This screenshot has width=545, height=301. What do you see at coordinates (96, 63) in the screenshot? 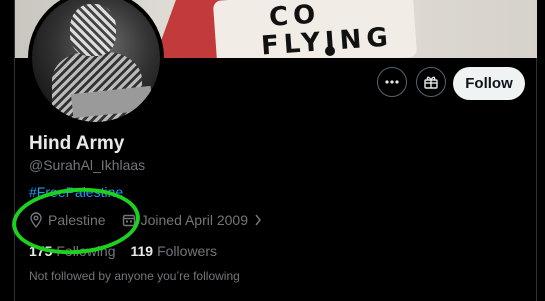
I see `avatar` at bounding box center [96, 63].